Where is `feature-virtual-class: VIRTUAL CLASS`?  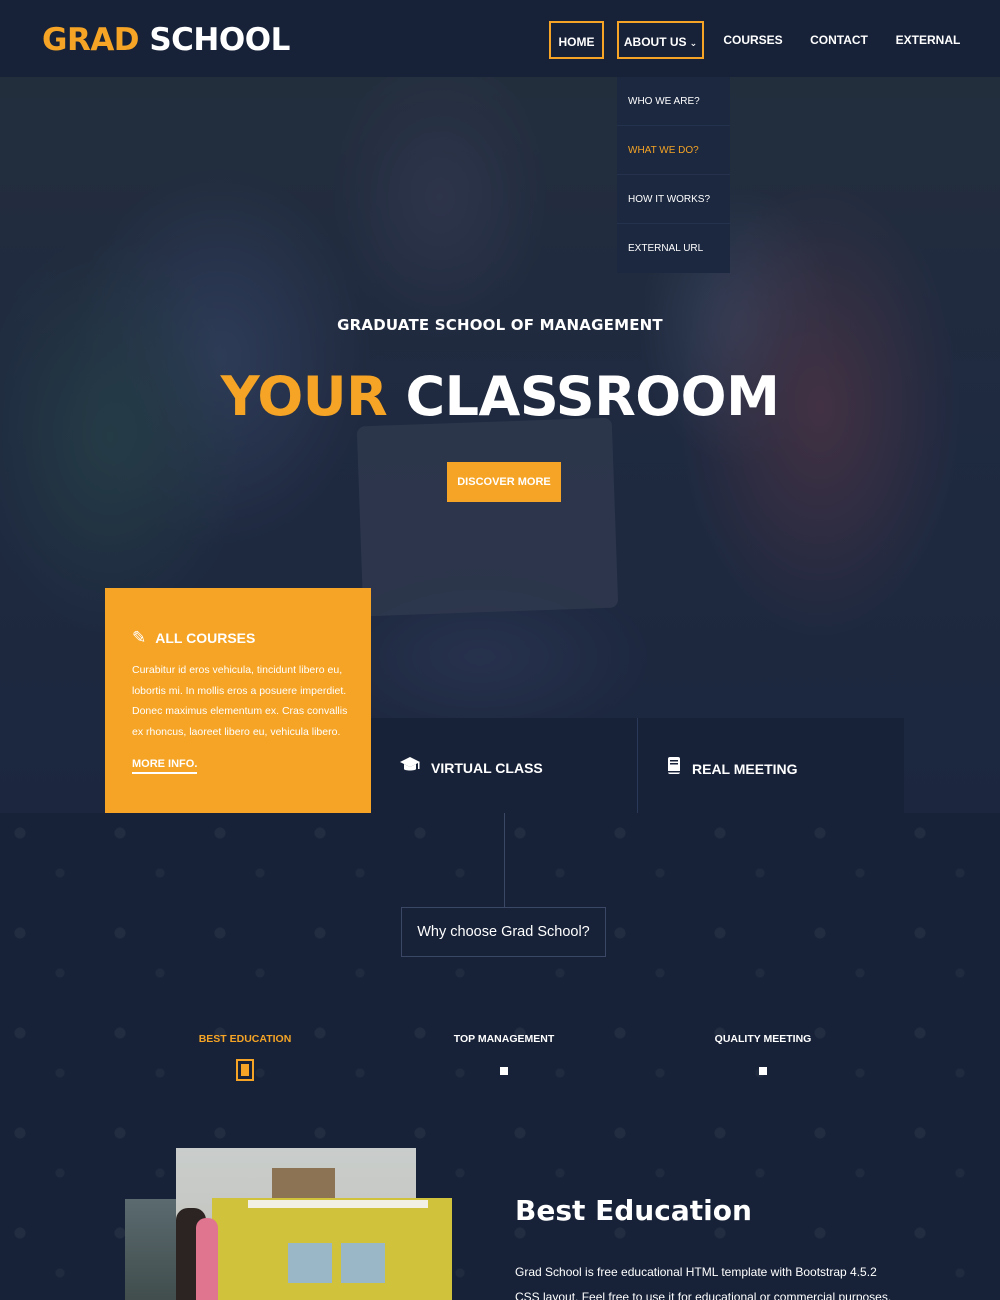
feature-virtual-class: VIRTUAL CLASS is located at coordinates (504, 765).